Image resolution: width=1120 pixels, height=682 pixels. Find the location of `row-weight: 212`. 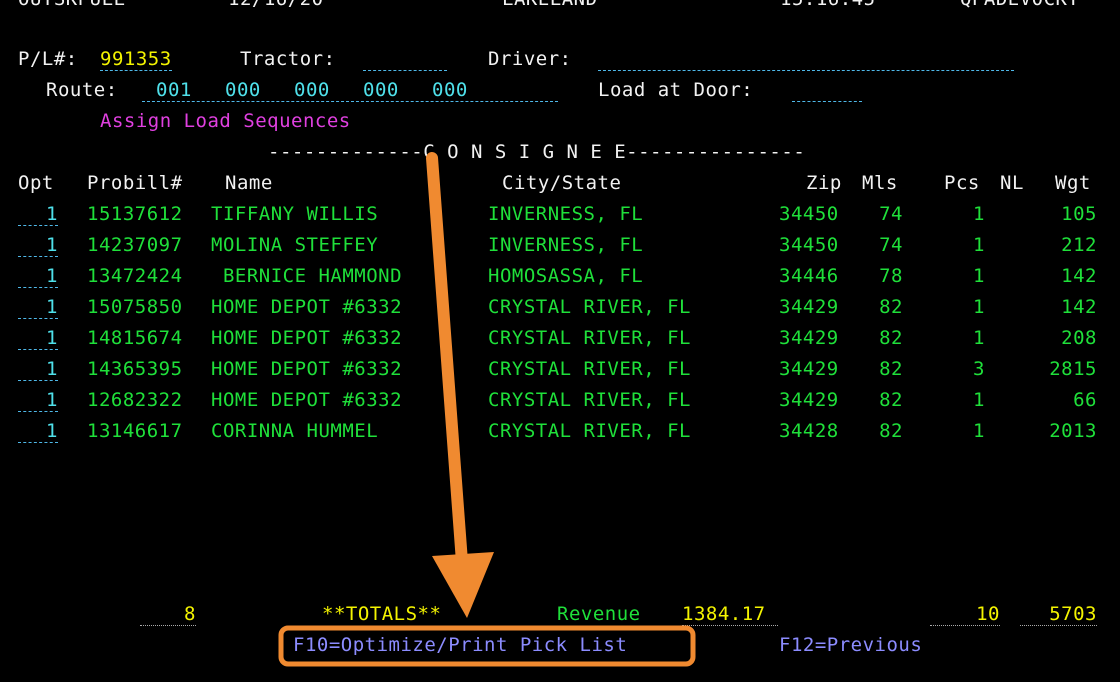

row-weight: 212 is located at coordinates (1079, 245).